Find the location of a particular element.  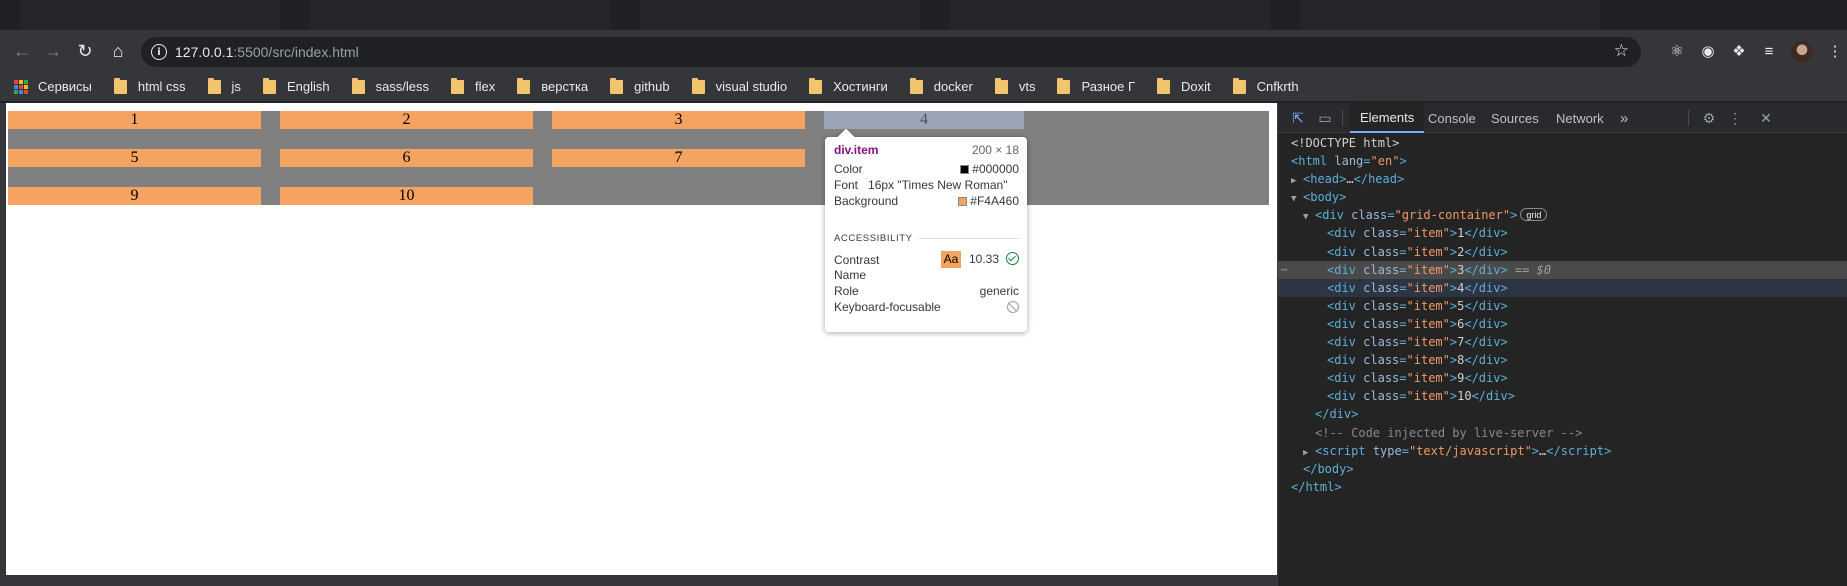

extensions-puzzle-icon: ❖ is located at coordinates (1739, 51).